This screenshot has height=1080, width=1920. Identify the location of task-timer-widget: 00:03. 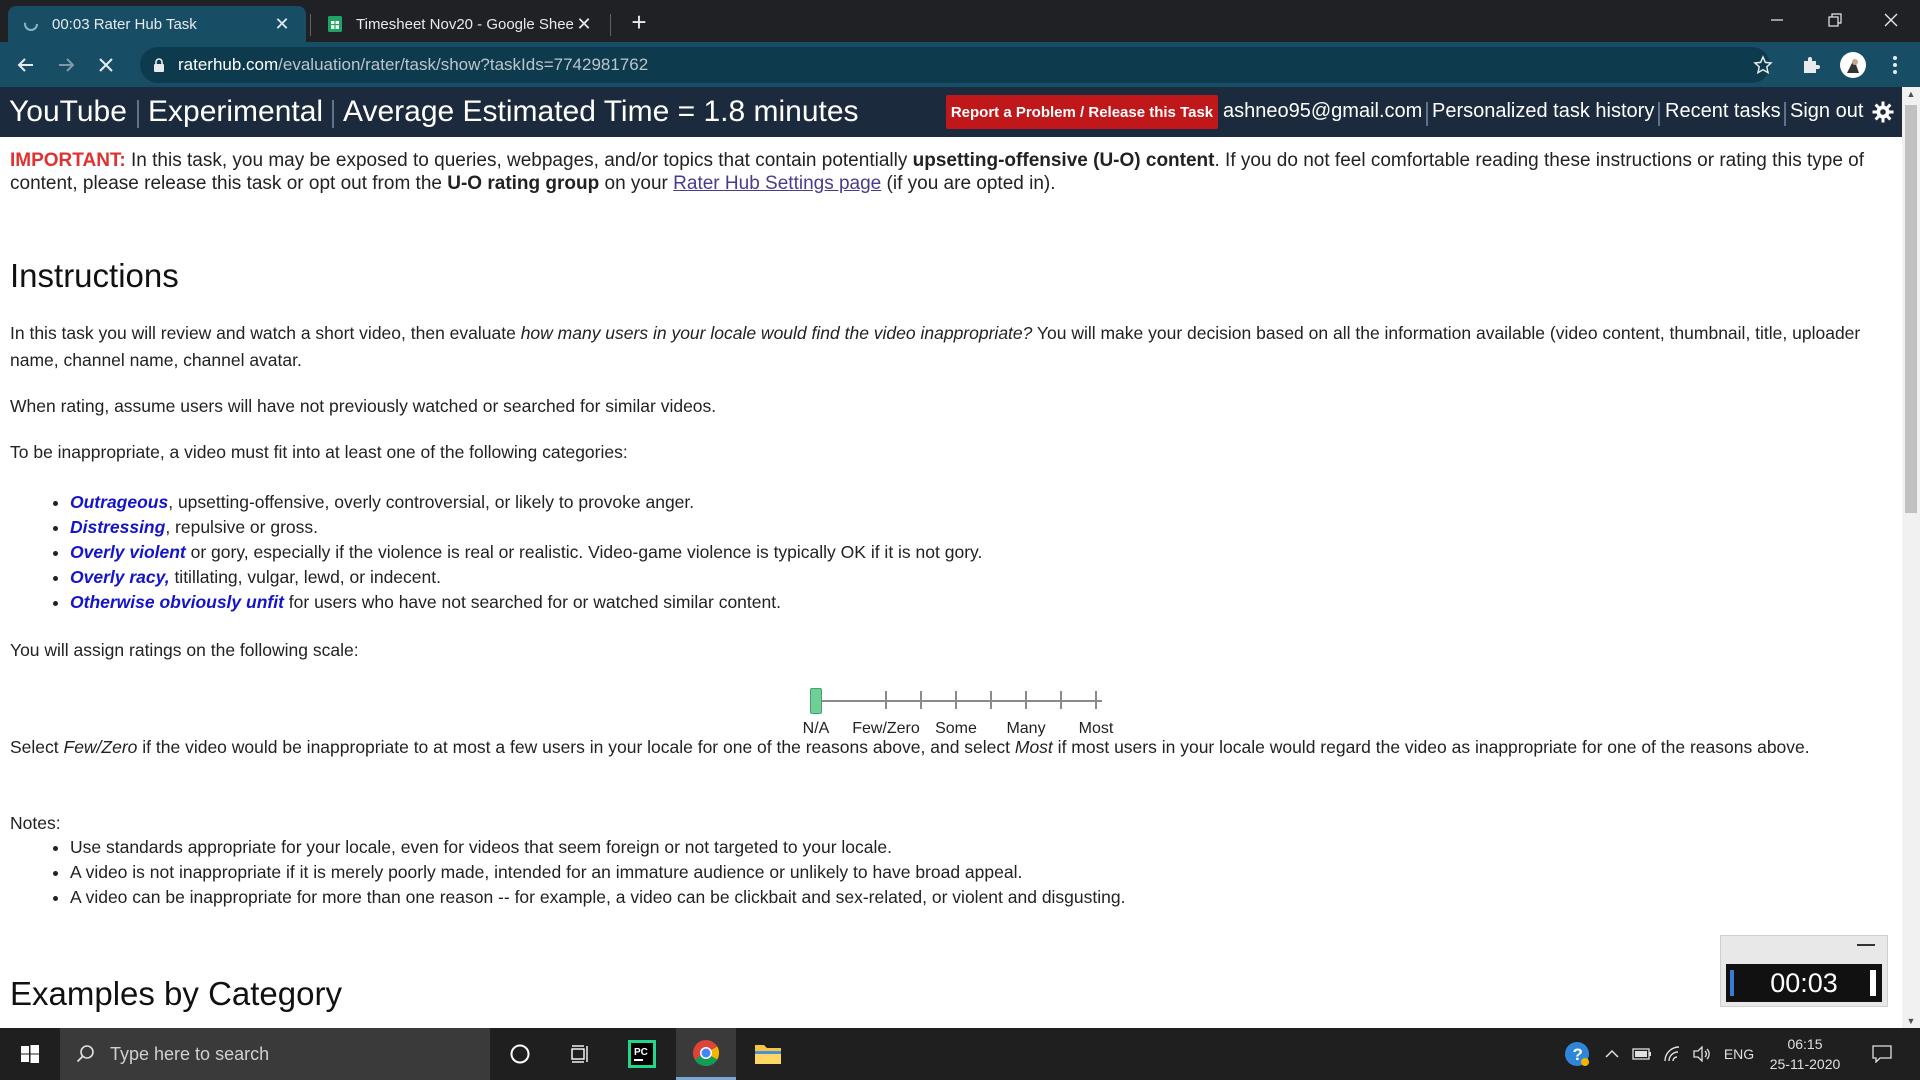
(1804, 971).